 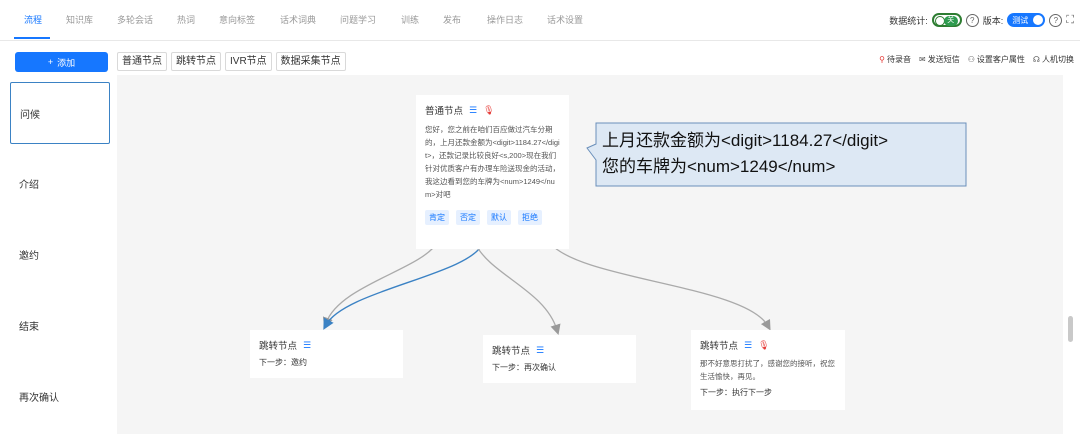 I want to click on node-script-text: 那不好意思打扰了，感谢您的接听，祝您生活愉快，再见。, so click(x=767, y=370).